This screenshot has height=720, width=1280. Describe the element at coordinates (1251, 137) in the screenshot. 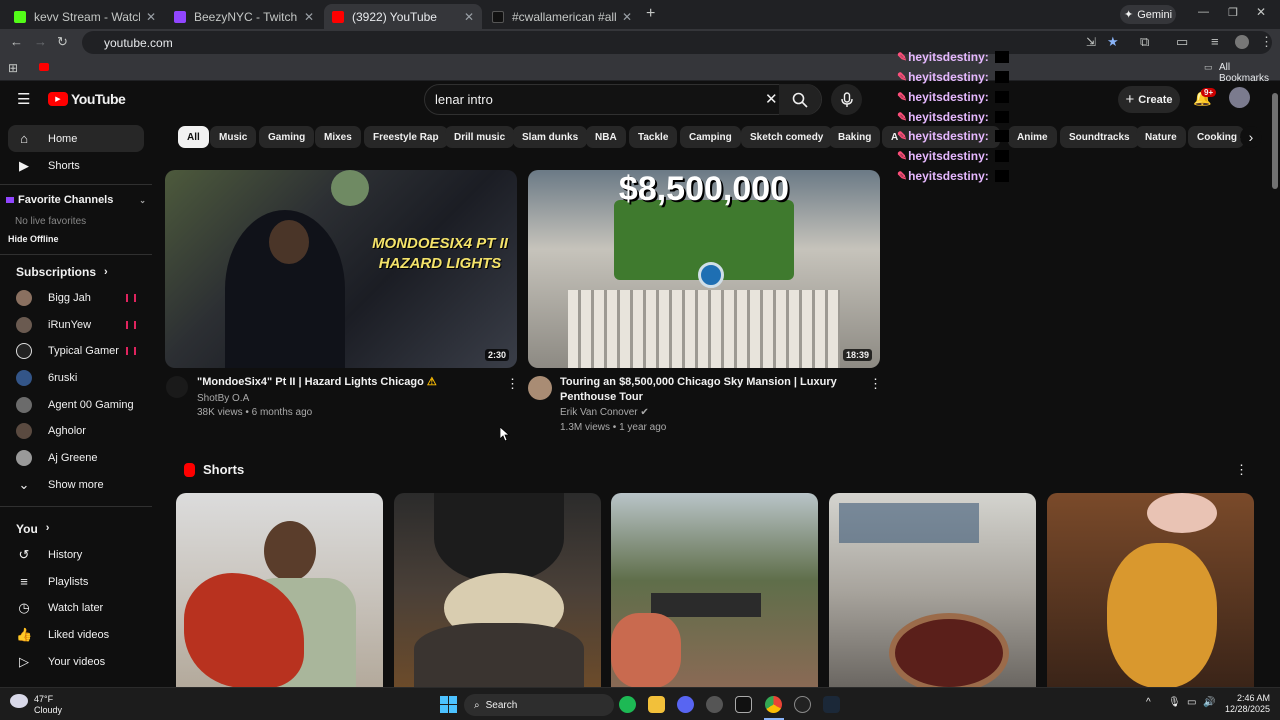

I see `chips-next-arrow-icon: ›` at that location.